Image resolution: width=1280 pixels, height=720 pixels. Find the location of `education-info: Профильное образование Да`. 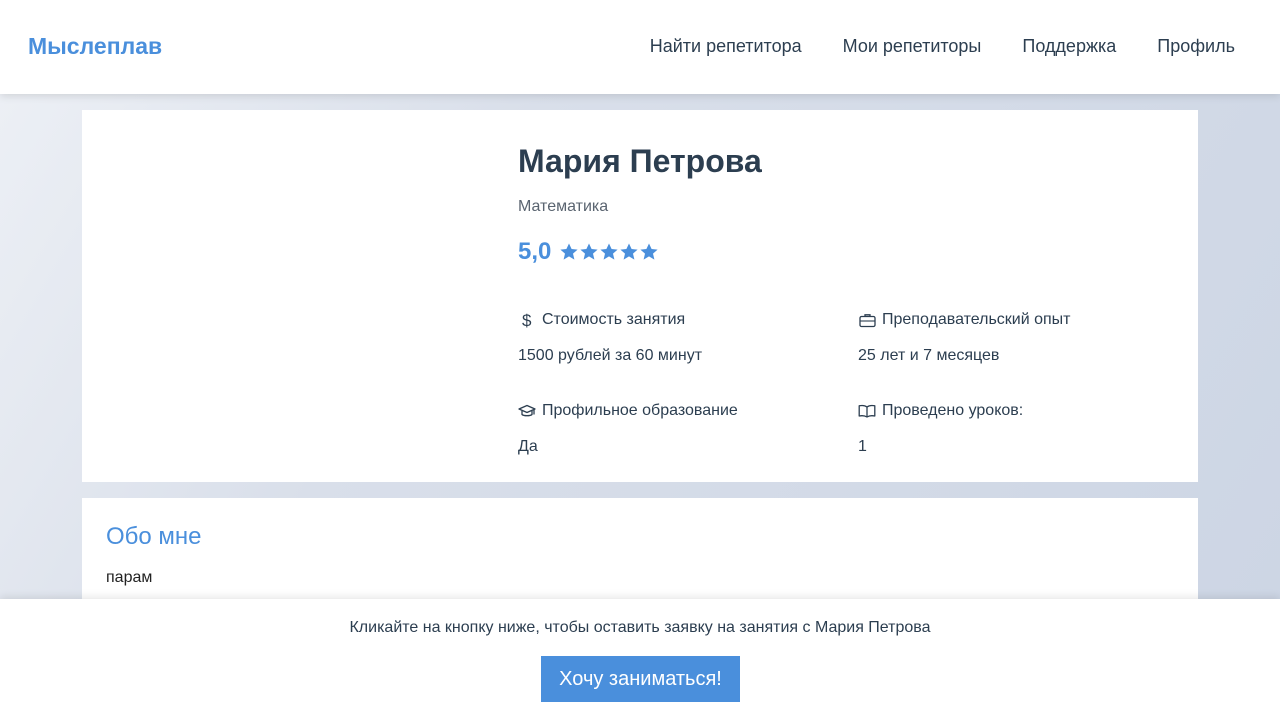

education-info: Профильное образование Да is located at coordinates (628, 429).